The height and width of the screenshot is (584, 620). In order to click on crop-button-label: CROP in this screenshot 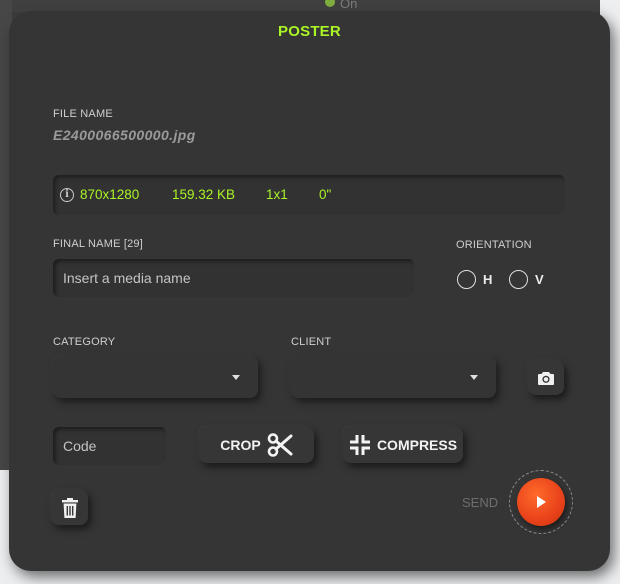, I will do `click(240, 445)`.